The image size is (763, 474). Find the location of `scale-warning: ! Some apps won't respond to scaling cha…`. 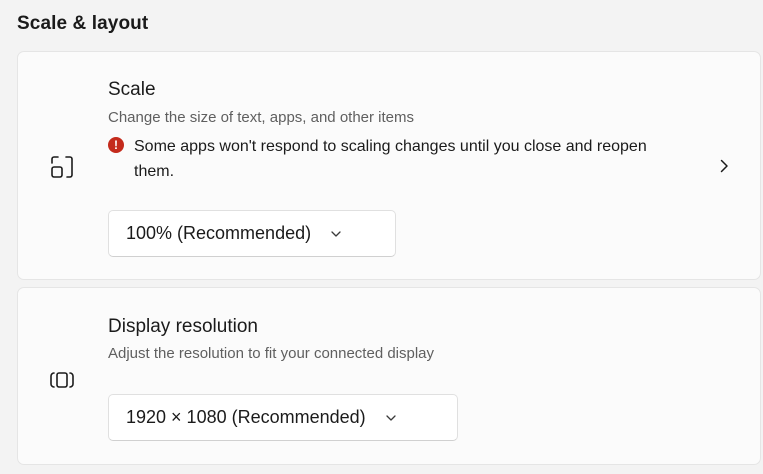

scale-warning: ! Some apps won't respond to scaling cha… is located at coordinates (388, 159).